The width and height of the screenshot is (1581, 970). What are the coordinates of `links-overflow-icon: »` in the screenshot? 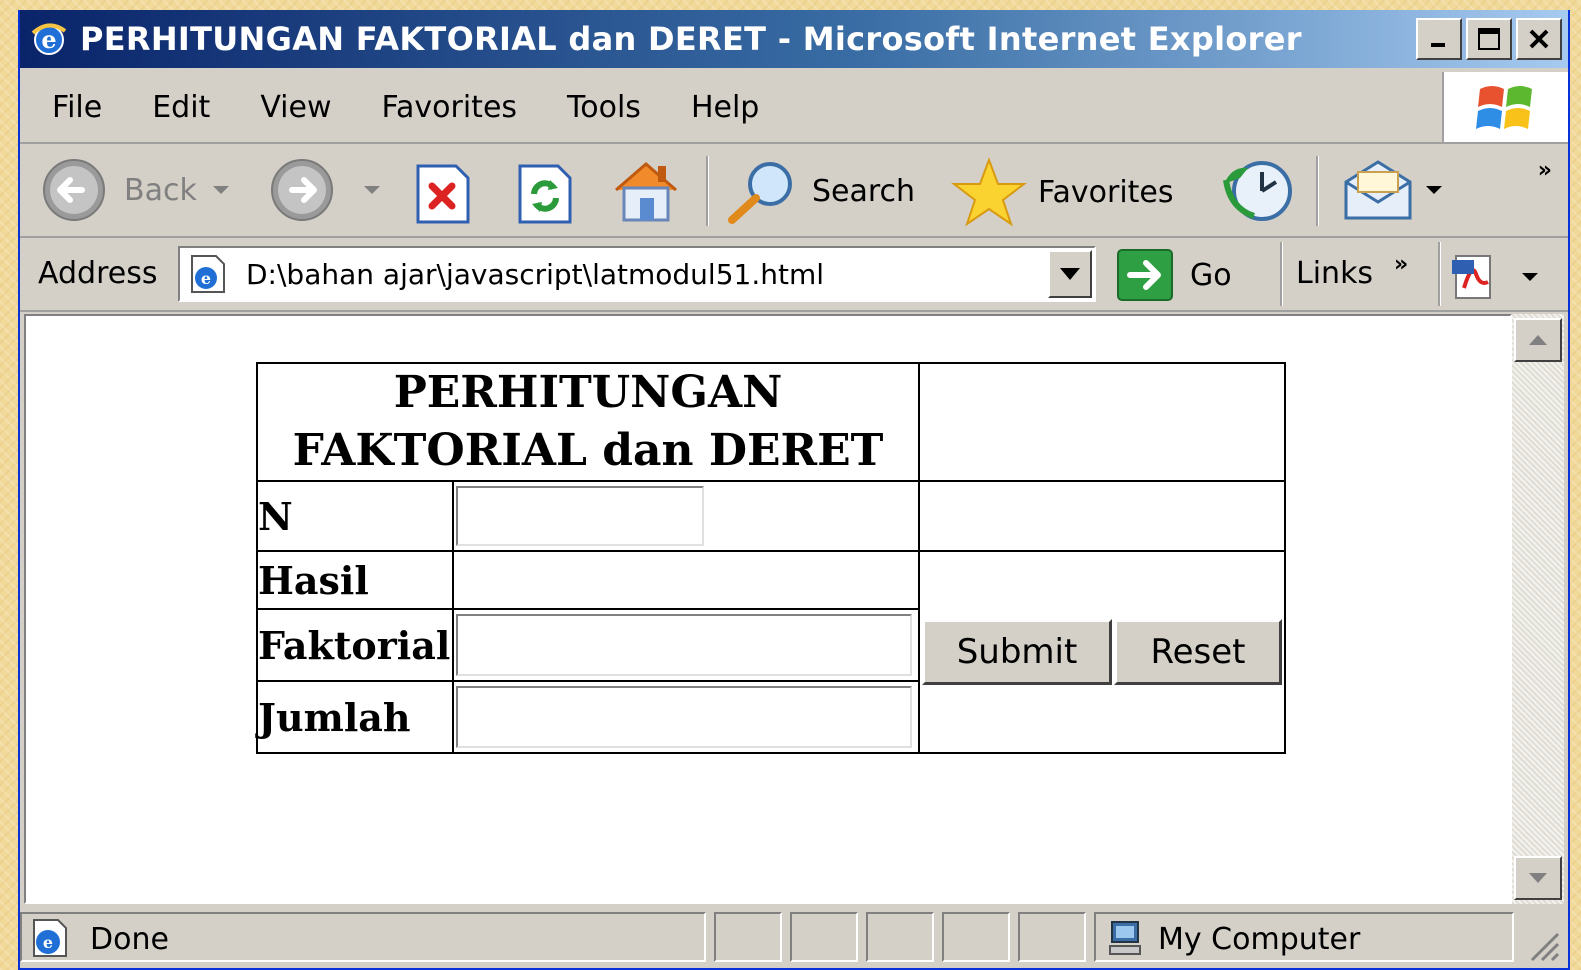 It's located at (1401, 264).